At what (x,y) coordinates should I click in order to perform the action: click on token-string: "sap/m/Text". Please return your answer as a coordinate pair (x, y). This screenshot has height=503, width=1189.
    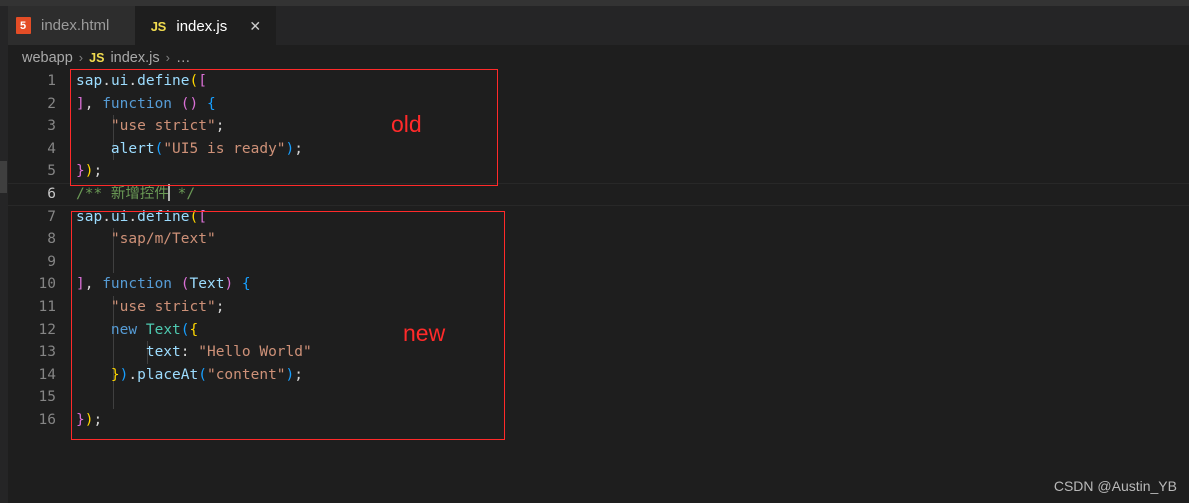
    Looking at the image, I should click on (163, 239).